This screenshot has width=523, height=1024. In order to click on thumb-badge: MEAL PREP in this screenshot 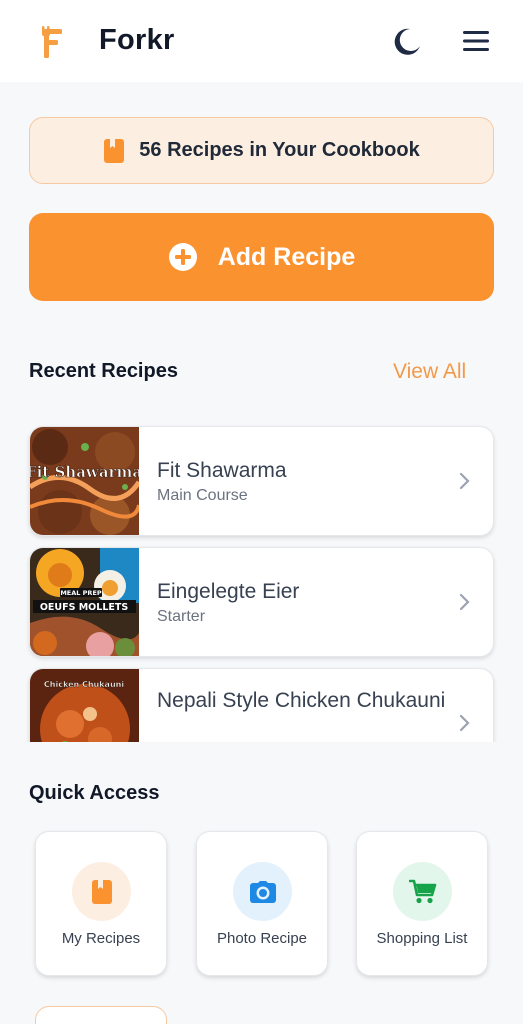, I will do `click(81, 593)`.